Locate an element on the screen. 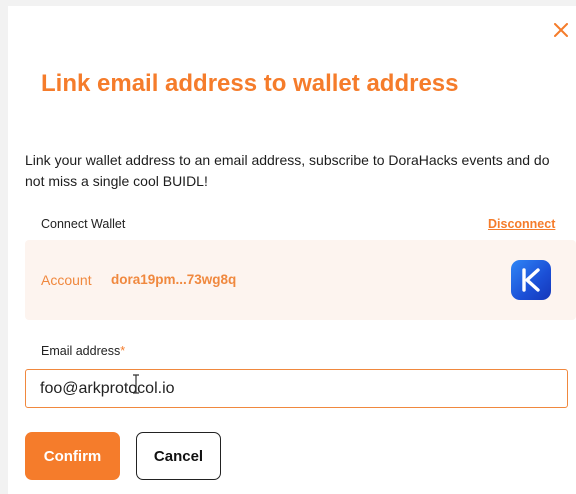  cancel-button: Cancel is located at coordinates (178, 456).